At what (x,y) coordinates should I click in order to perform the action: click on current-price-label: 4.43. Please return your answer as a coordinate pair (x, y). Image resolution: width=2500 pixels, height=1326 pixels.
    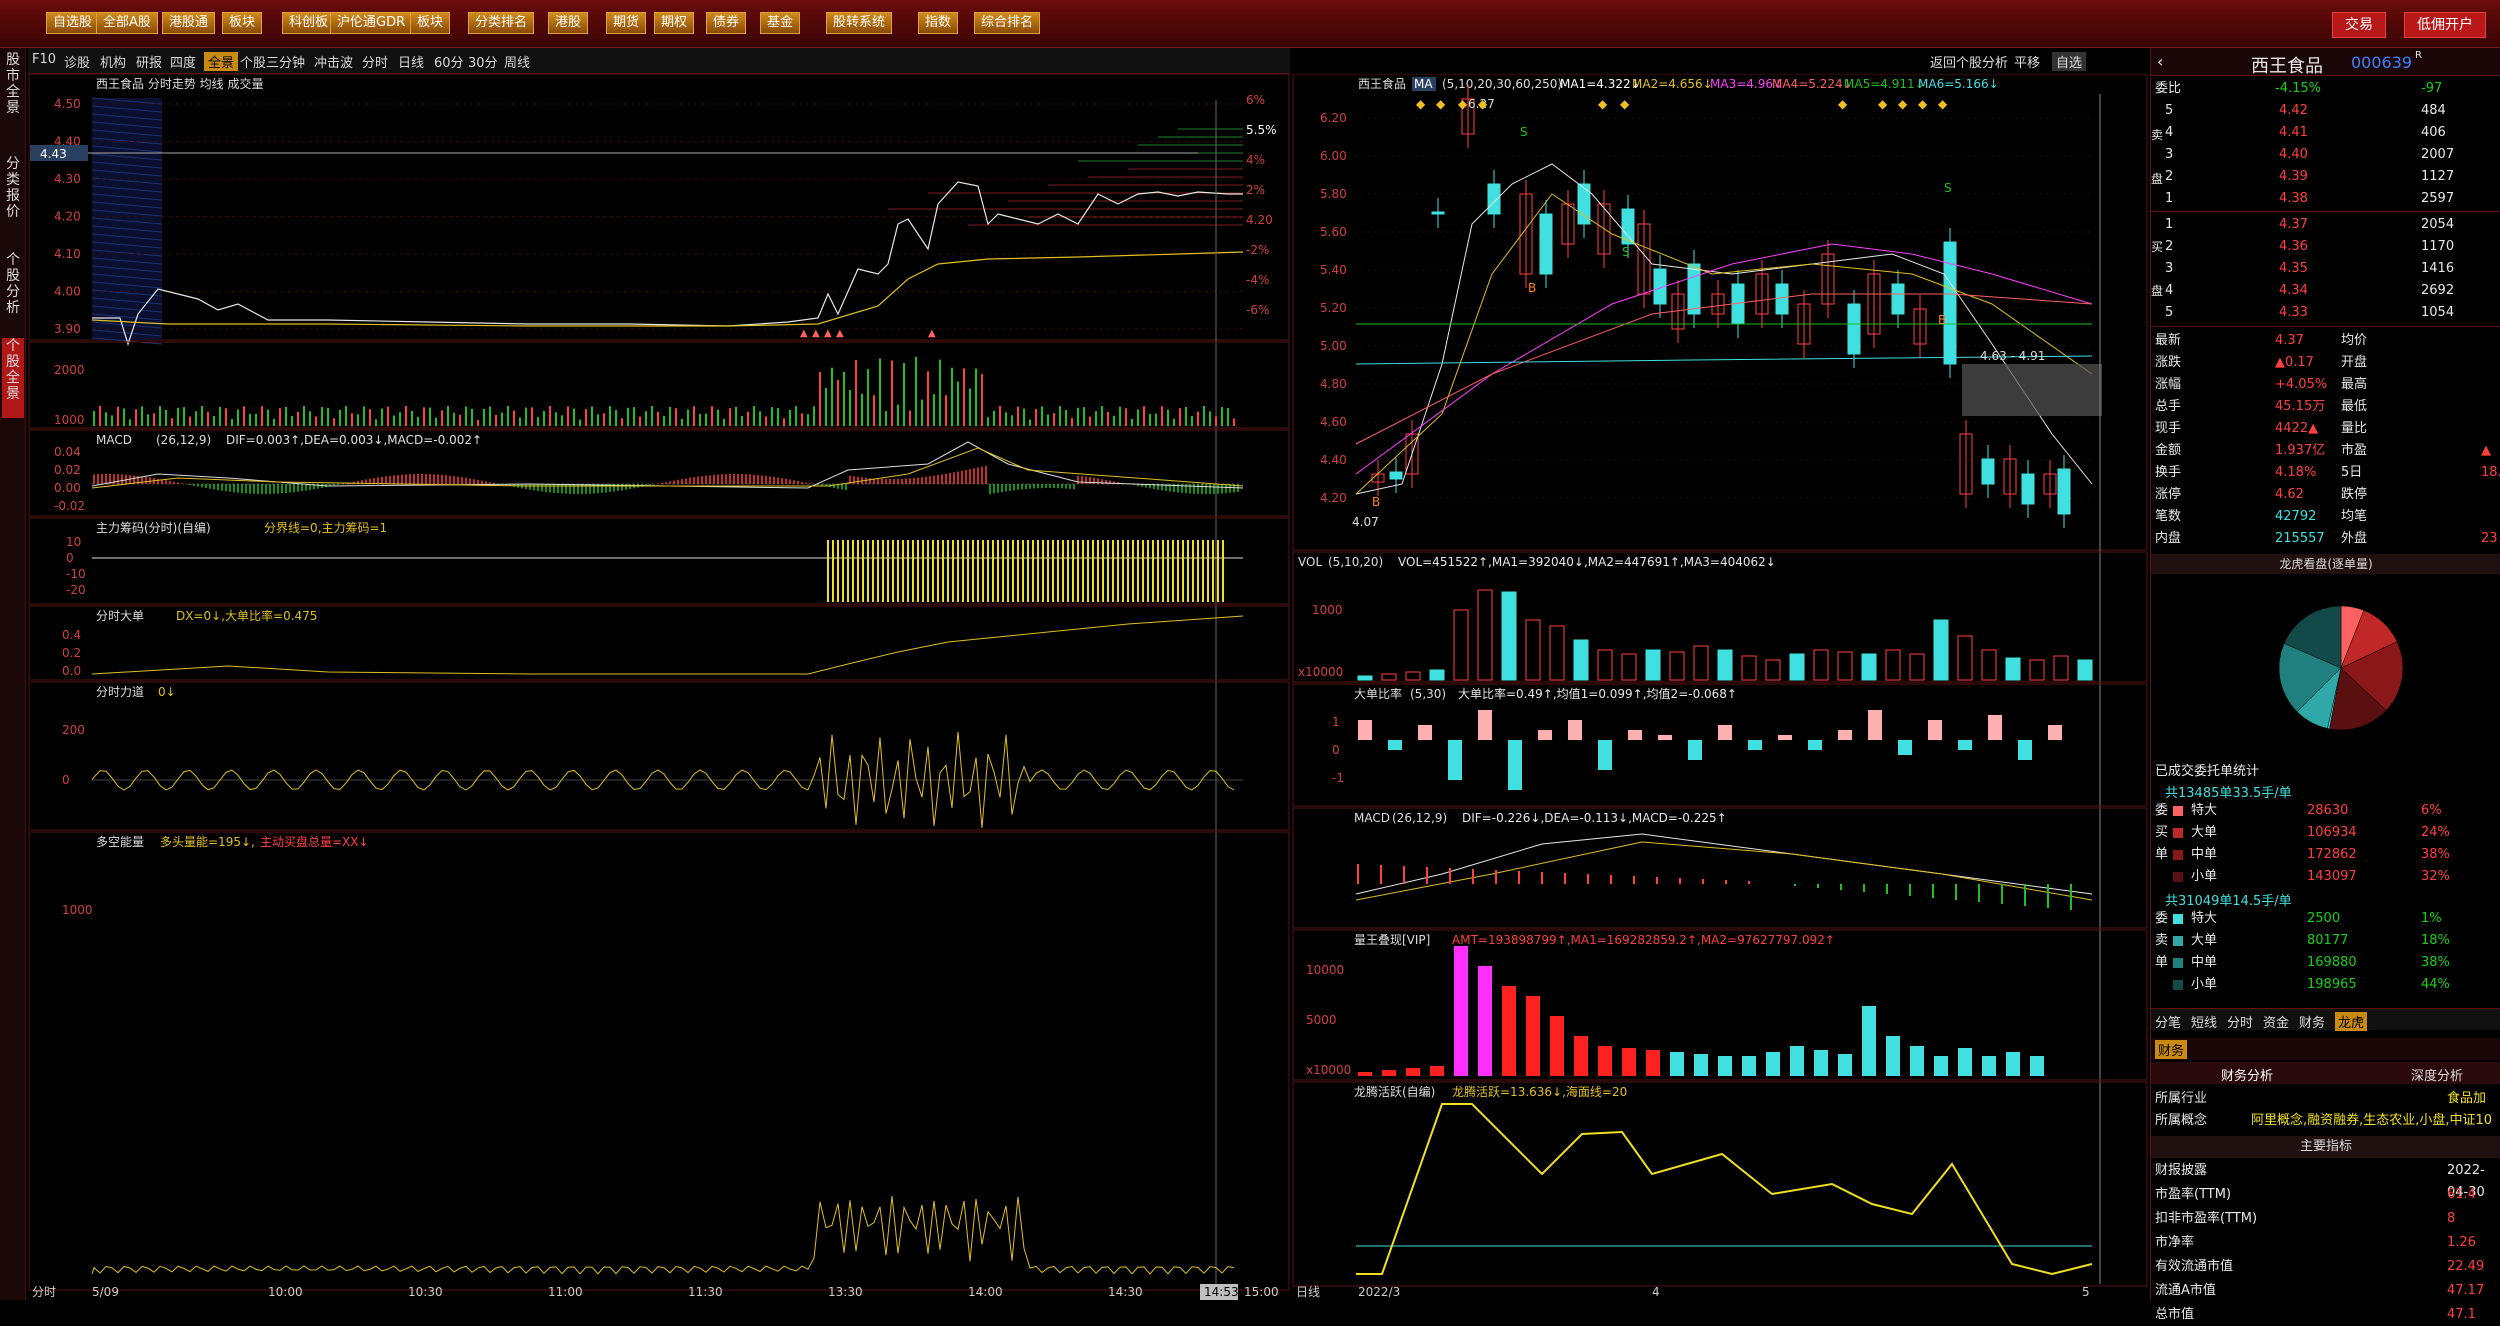
    Looking at the image, I should click on (53, 154).